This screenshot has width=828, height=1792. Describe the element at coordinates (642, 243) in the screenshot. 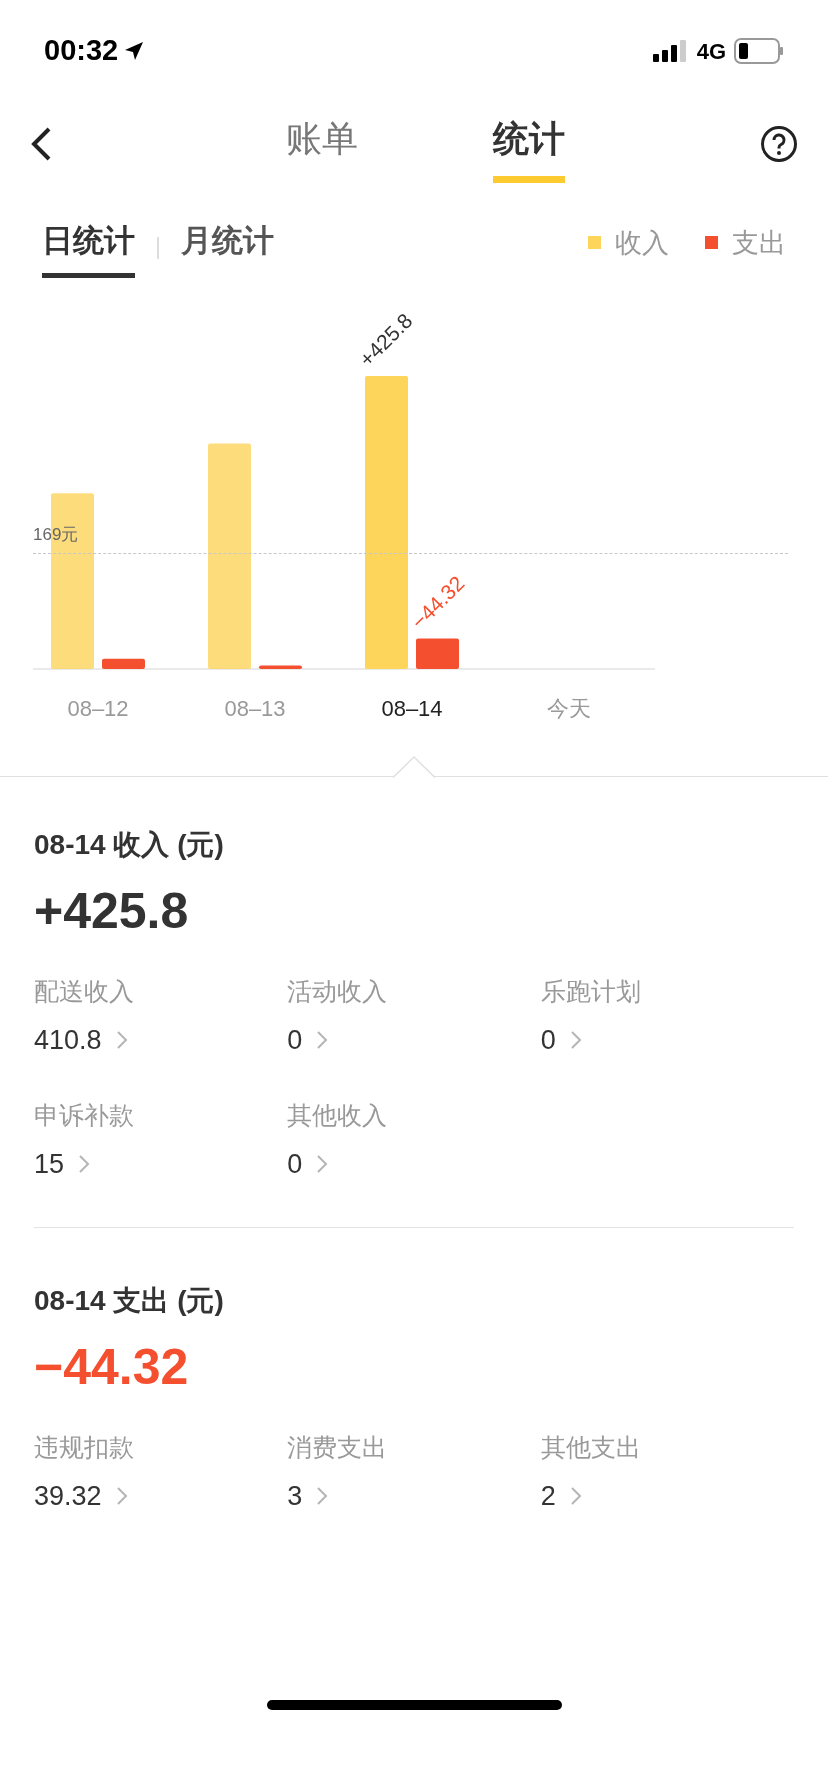

I see `legend-label: 收入` at that location.